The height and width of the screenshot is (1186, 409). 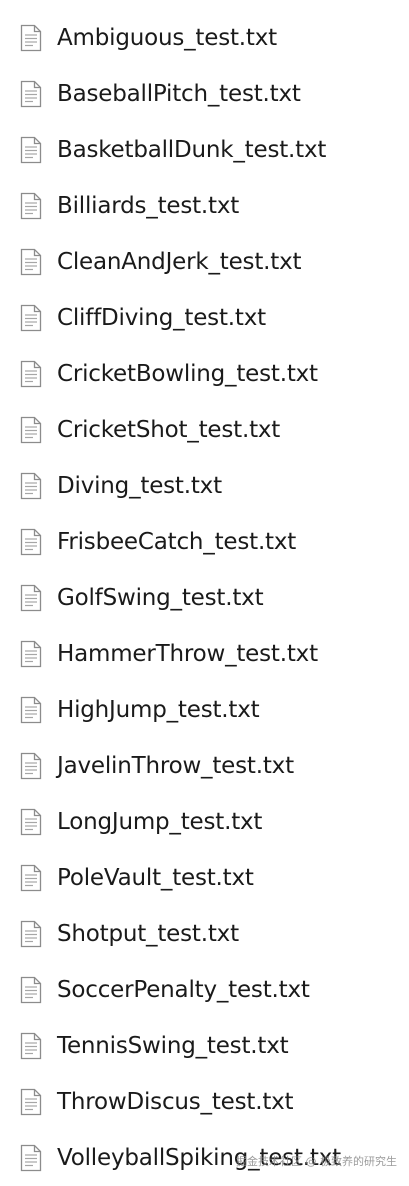 I want to click on file-name: TennisSwing_test.txt, so click(x=173, y=1046).